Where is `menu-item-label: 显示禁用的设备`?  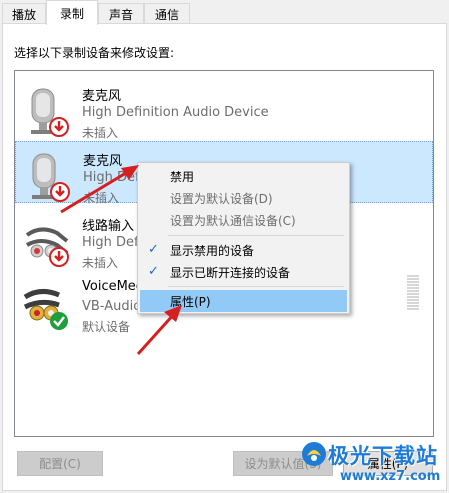 menu-item-label: 显示禁用的设备 is located at coordinates (212, 250).